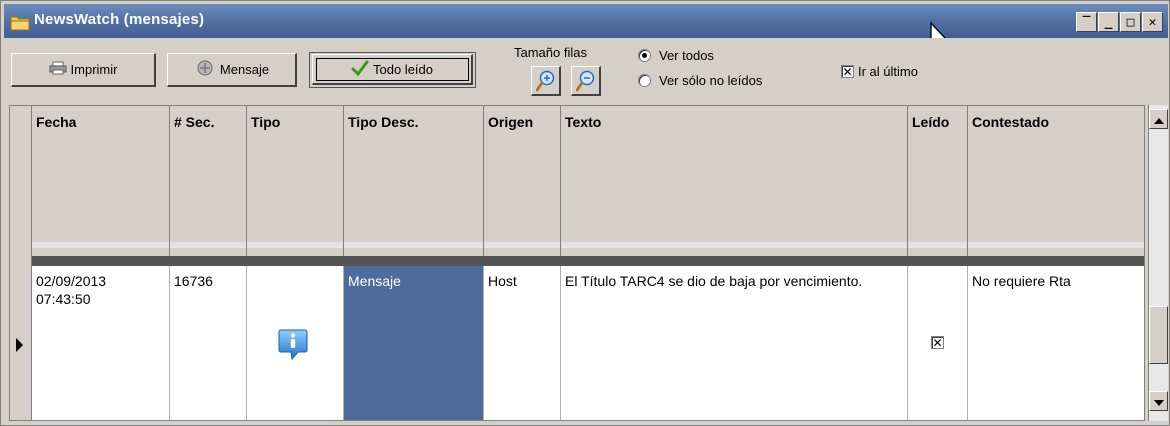 The image size is (1170, 426). I want to click on restore-icon: ‾, so click(1086, 22).